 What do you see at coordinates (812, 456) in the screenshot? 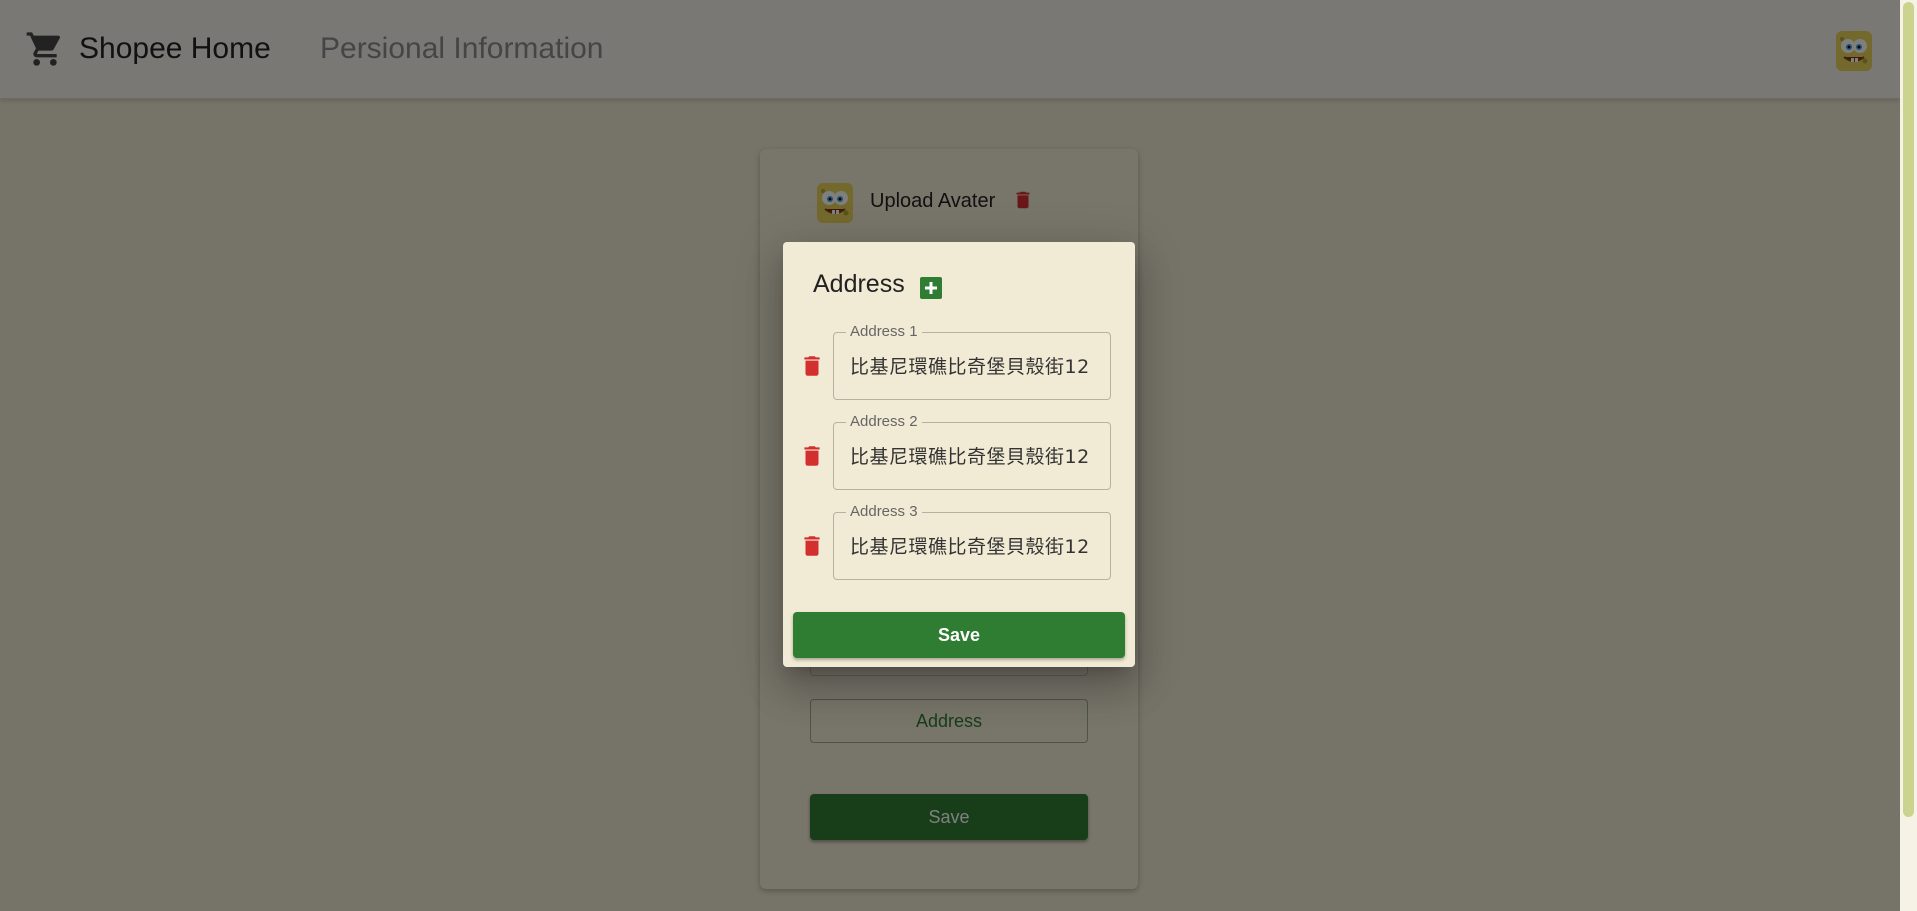
I see `delete-address-2-trash-icon` at bounding box center [812, 456].